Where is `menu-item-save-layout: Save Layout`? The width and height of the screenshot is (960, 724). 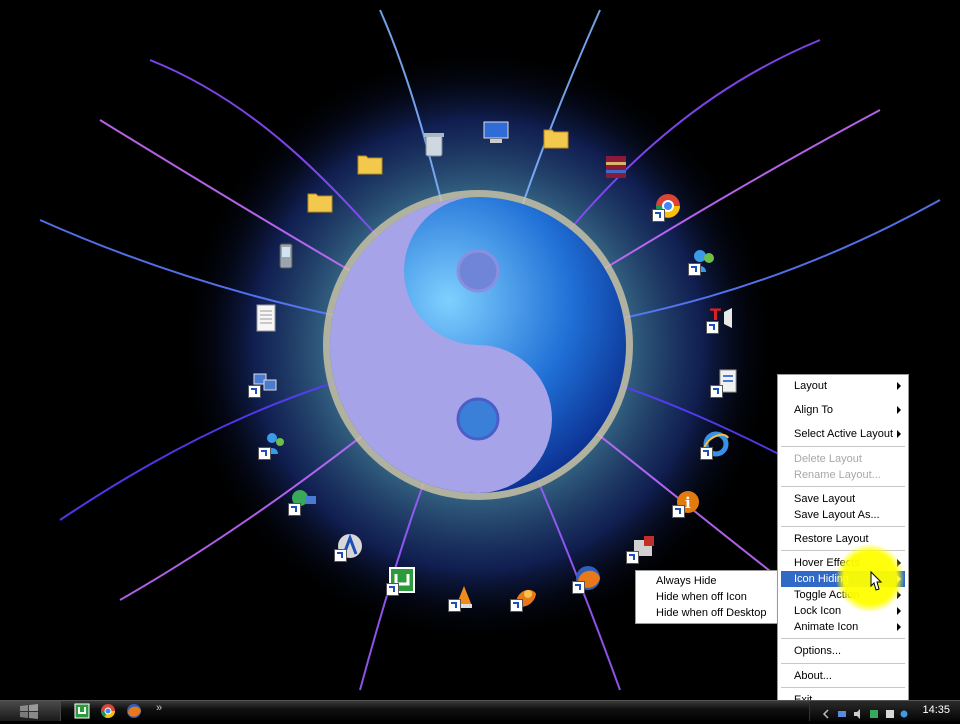 menu-item-save-layout: Save Layout is located at coordinates (843, 499).